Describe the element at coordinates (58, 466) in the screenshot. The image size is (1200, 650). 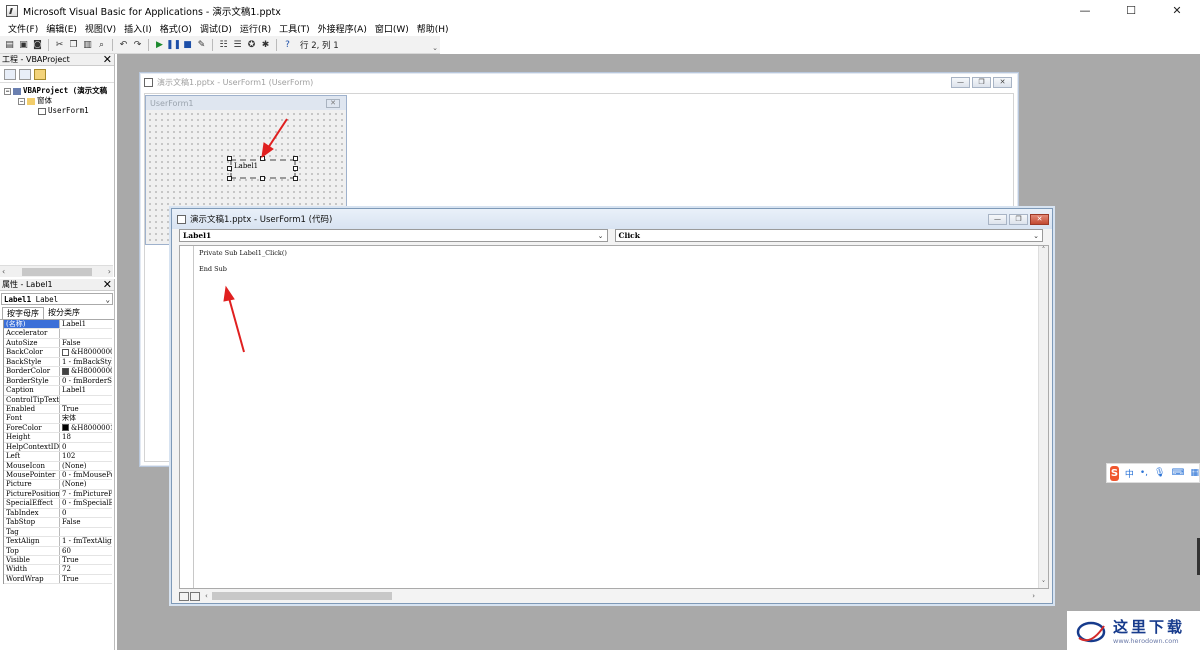
I see `property-row: MouseIcon (None)` at that location.